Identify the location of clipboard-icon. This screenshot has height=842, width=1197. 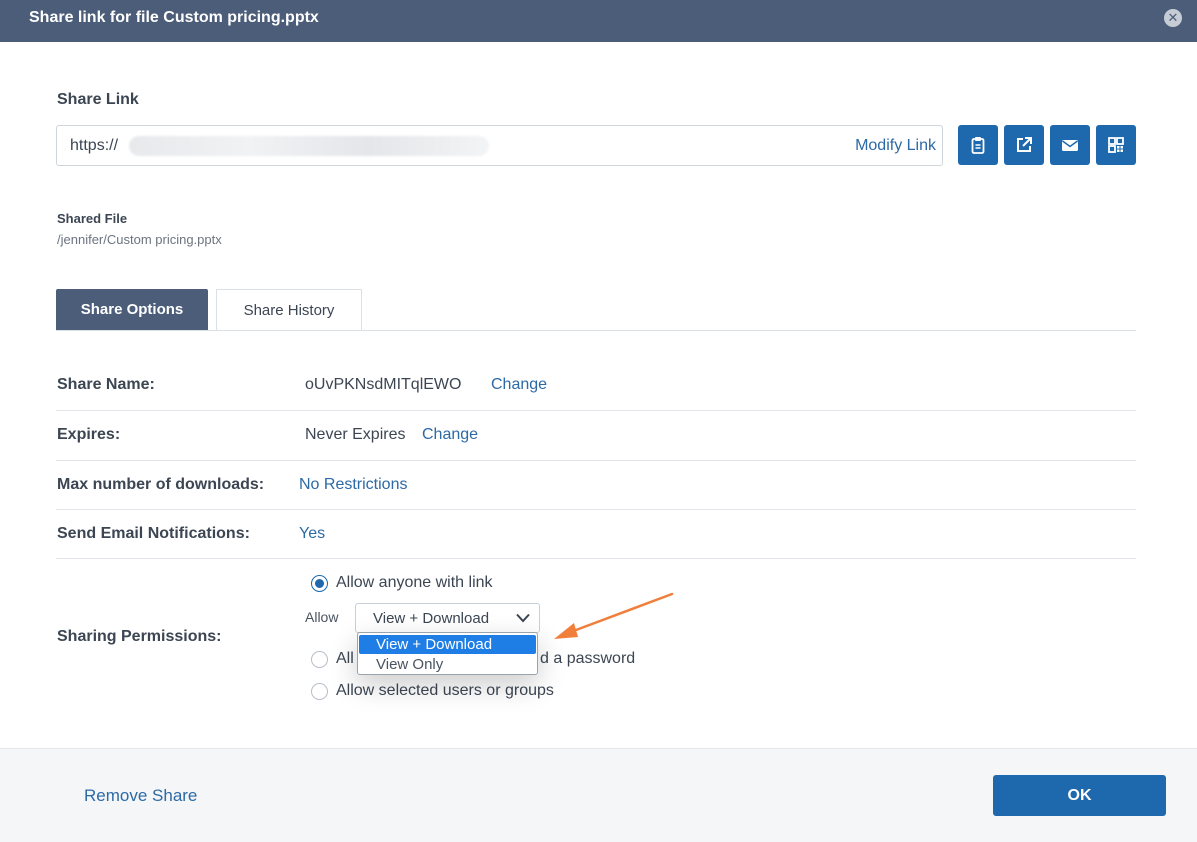
(978, 145).